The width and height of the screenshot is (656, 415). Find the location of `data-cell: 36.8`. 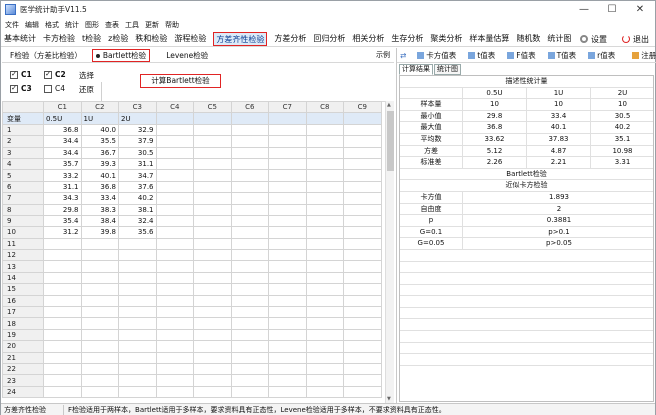

data-cell: 36.8 is located at coordinates (99, 187).